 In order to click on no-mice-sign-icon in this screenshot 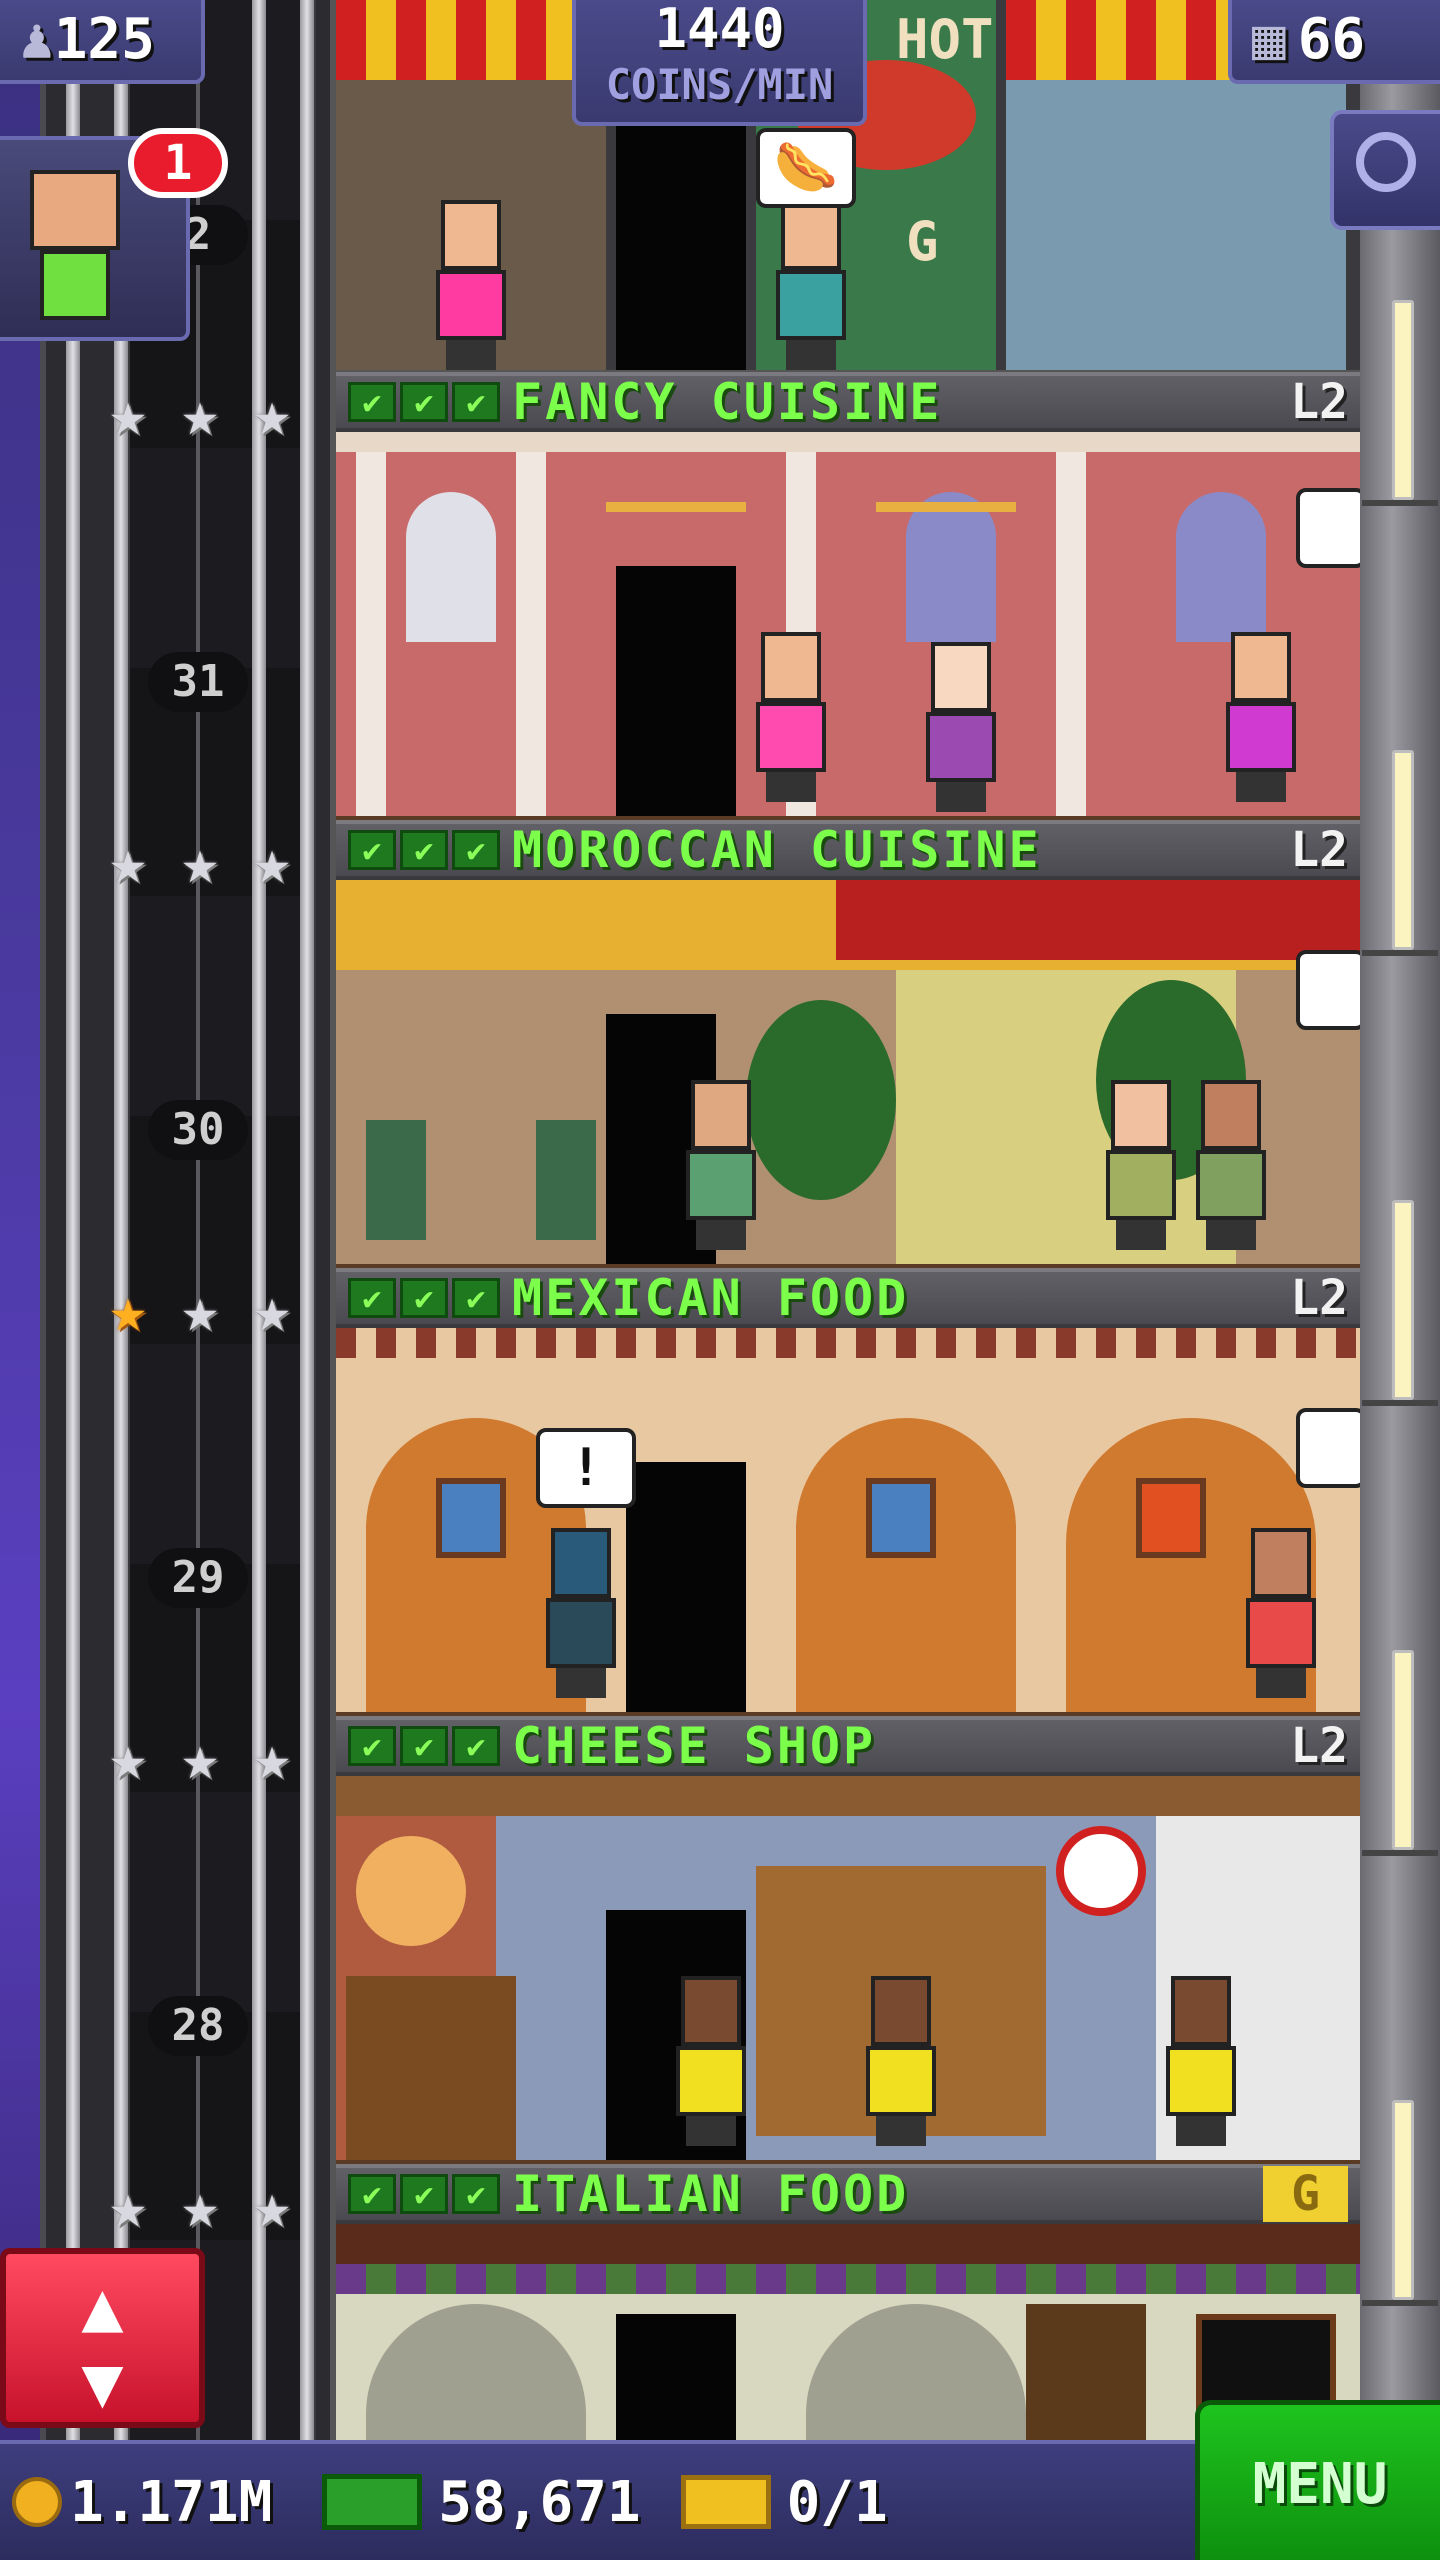, I will do `click(1101, 1871)`.